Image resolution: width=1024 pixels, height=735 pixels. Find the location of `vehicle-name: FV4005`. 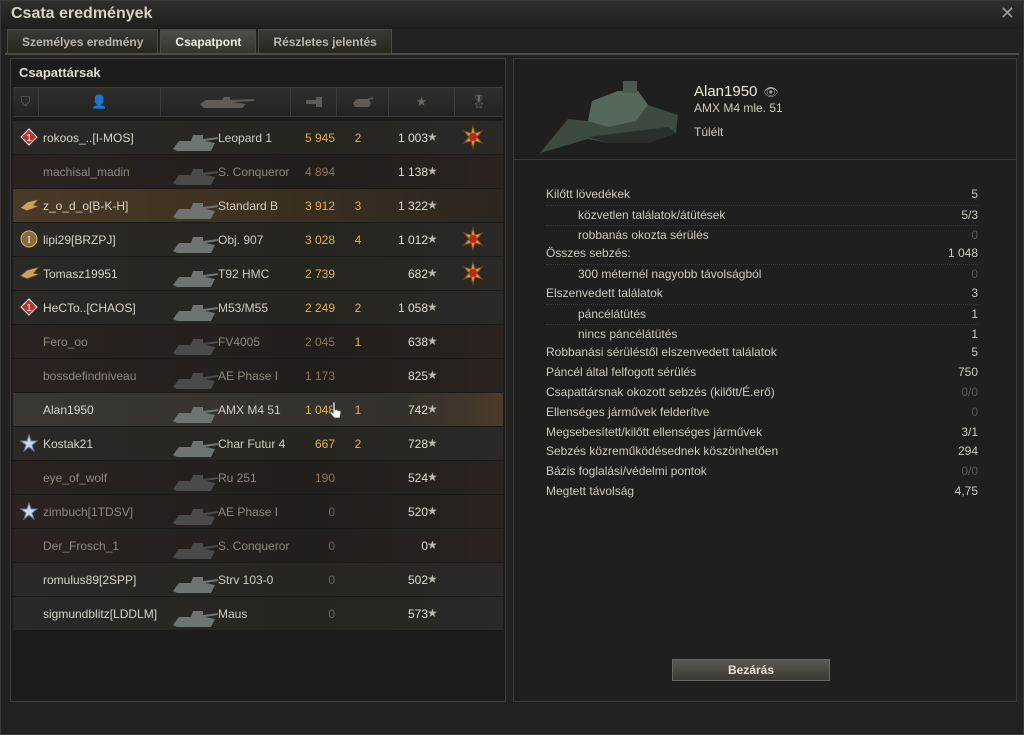

vehicle-name: FV4005 is located at coordinates (239, 342).